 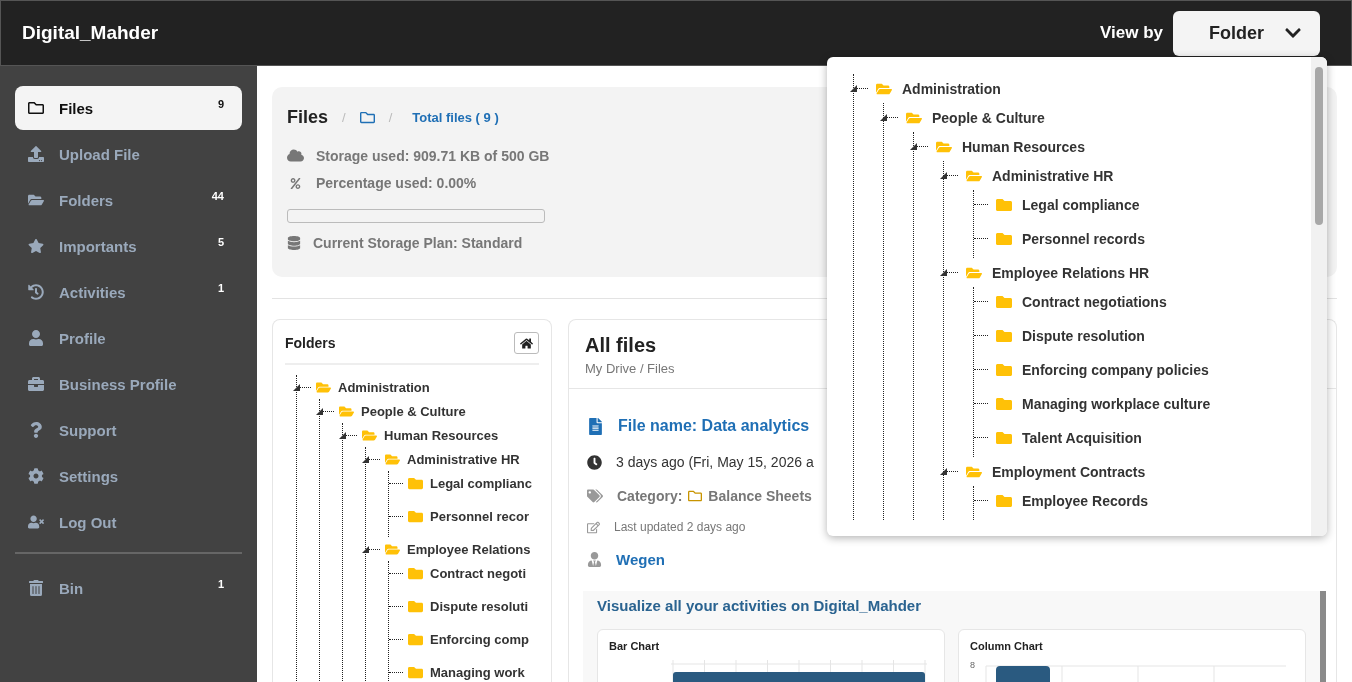 What do you see at coordinates (128, 338) in the screenshot?
I see `sidebar-item: Profile` at bounding box center [128, 338].